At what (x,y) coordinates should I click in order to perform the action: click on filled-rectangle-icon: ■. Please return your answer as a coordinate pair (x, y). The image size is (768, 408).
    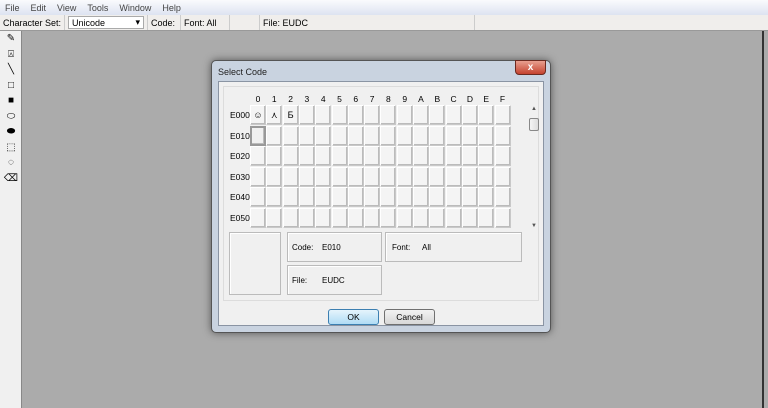
    Looking at the image, I should click on (11, 101).